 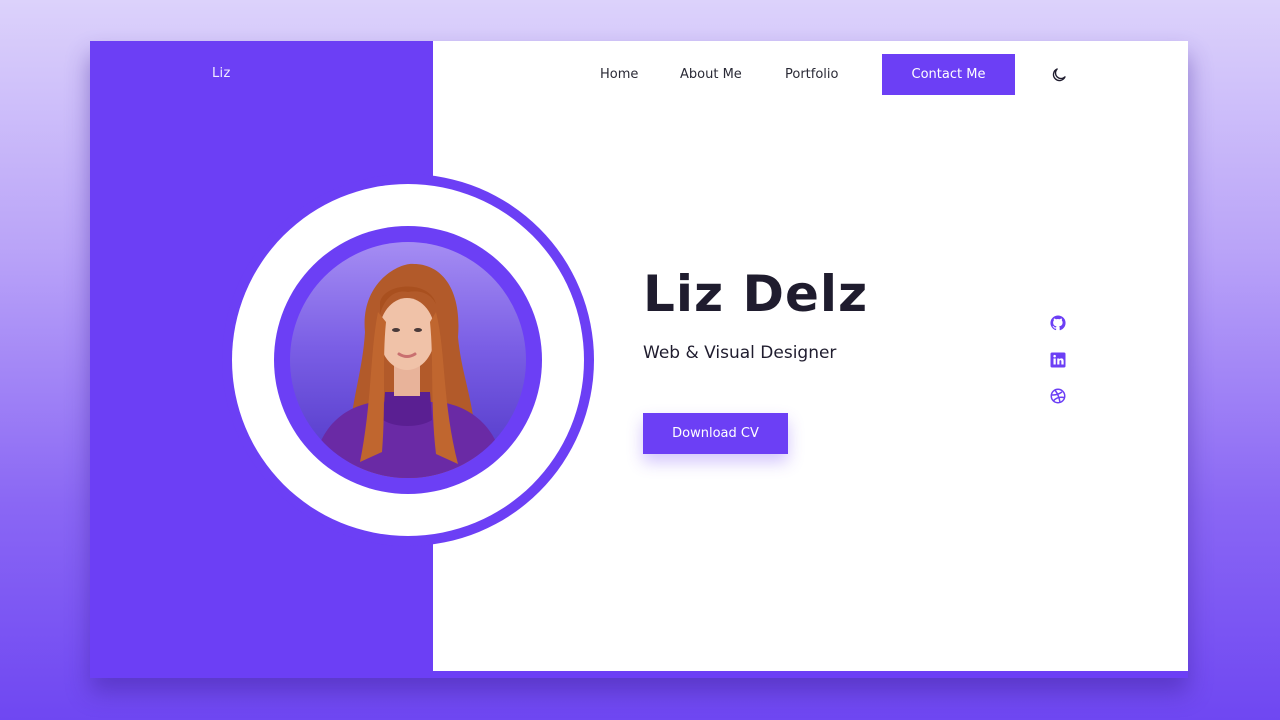 What do you see at coordinates (408, 370) in the screenshot?
I see `portrait-illustration` at bounding box center [408, 370].